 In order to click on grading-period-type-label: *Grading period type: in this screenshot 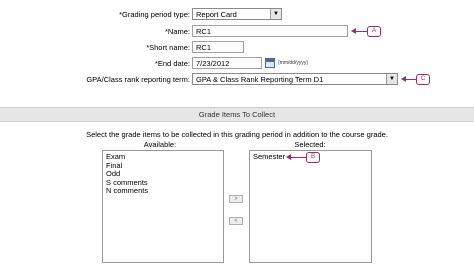, I will do `click(154, 14)`.